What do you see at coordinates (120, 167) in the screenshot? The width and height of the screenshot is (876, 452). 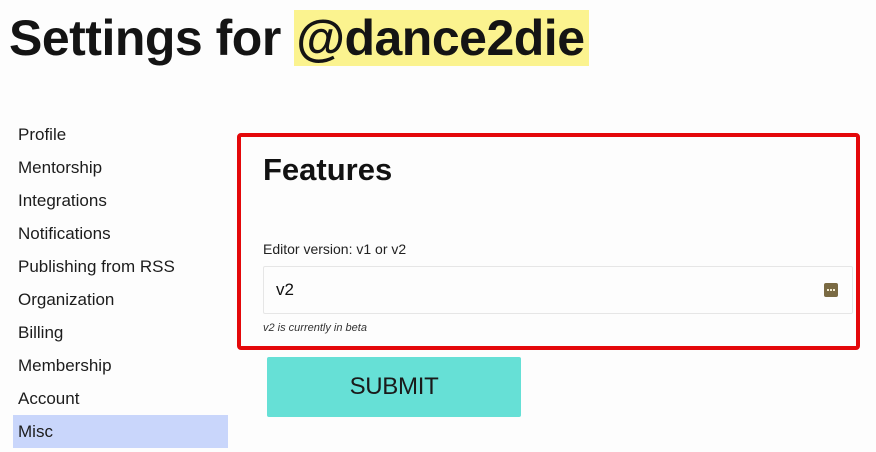 I see `sidebar-item-mentorship: Mentorship` at bounding box center [120, 167].